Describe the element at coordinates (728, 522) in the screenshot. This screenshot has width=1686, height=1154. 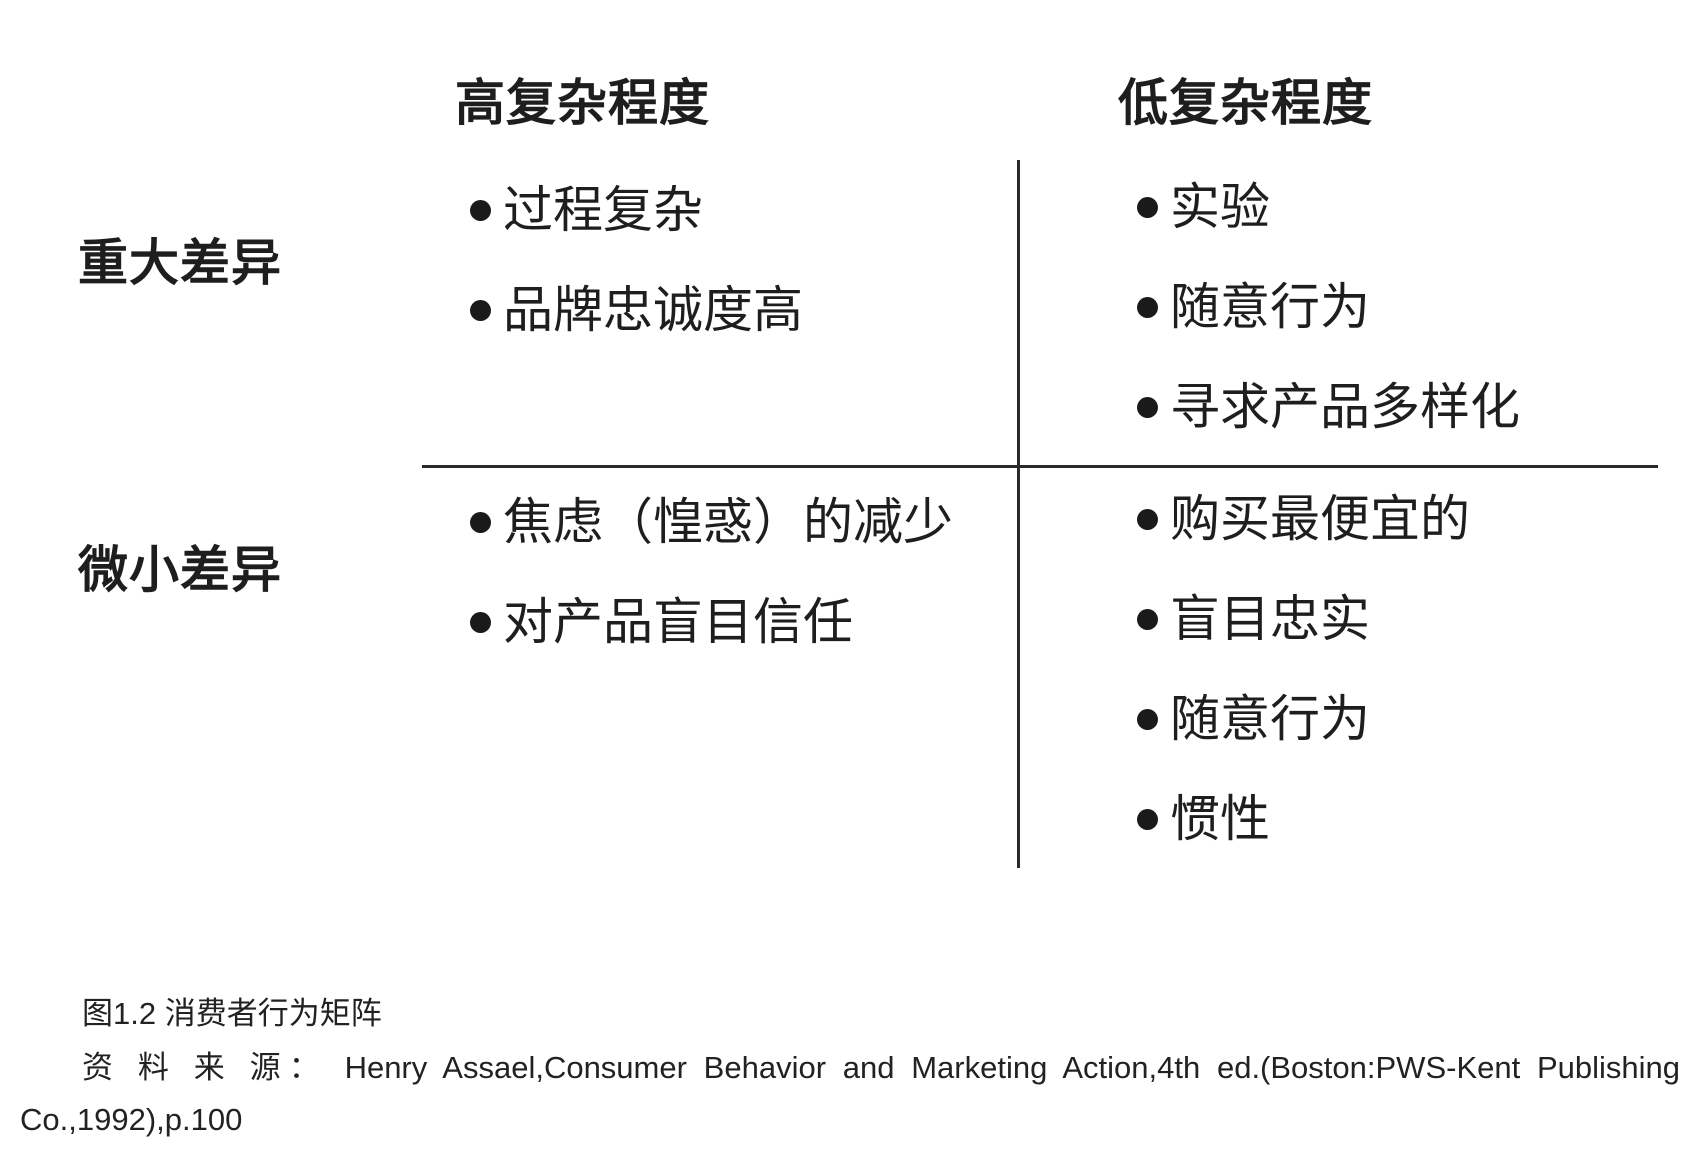
I see `list-item-text: 焦虑（惶惑）的减少` at that location.